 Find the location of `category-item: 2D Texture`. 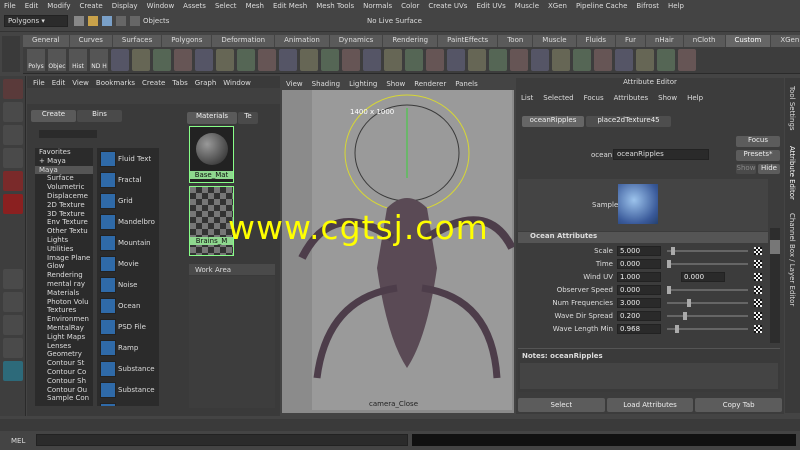

category-item: 2D Texture is located at coordinates (64, 205).